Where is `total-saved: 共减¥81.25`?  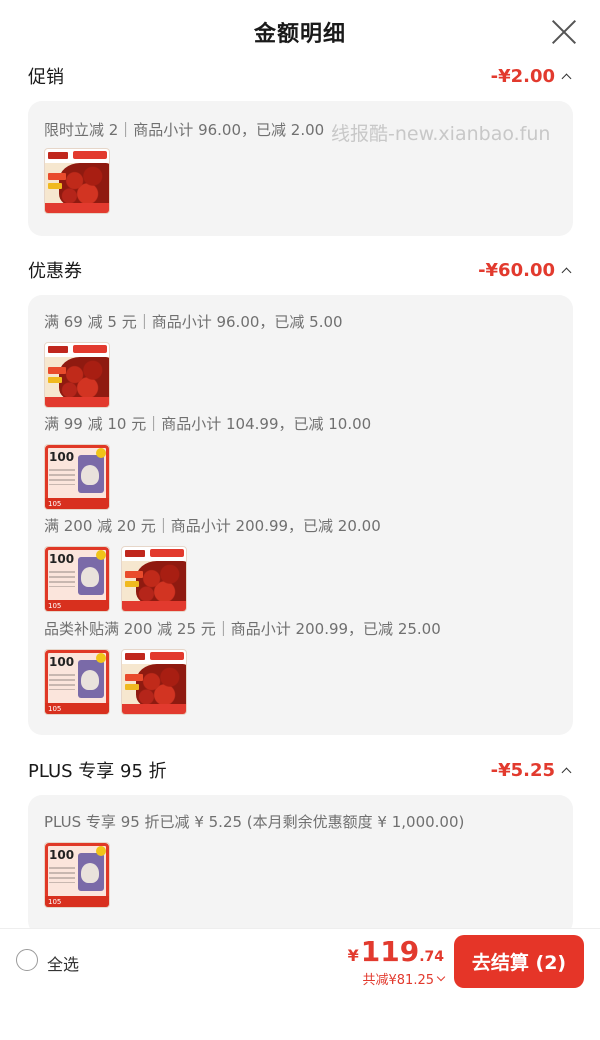
total-saved: 共减¥81.25 is located at coordinates (404, 978).